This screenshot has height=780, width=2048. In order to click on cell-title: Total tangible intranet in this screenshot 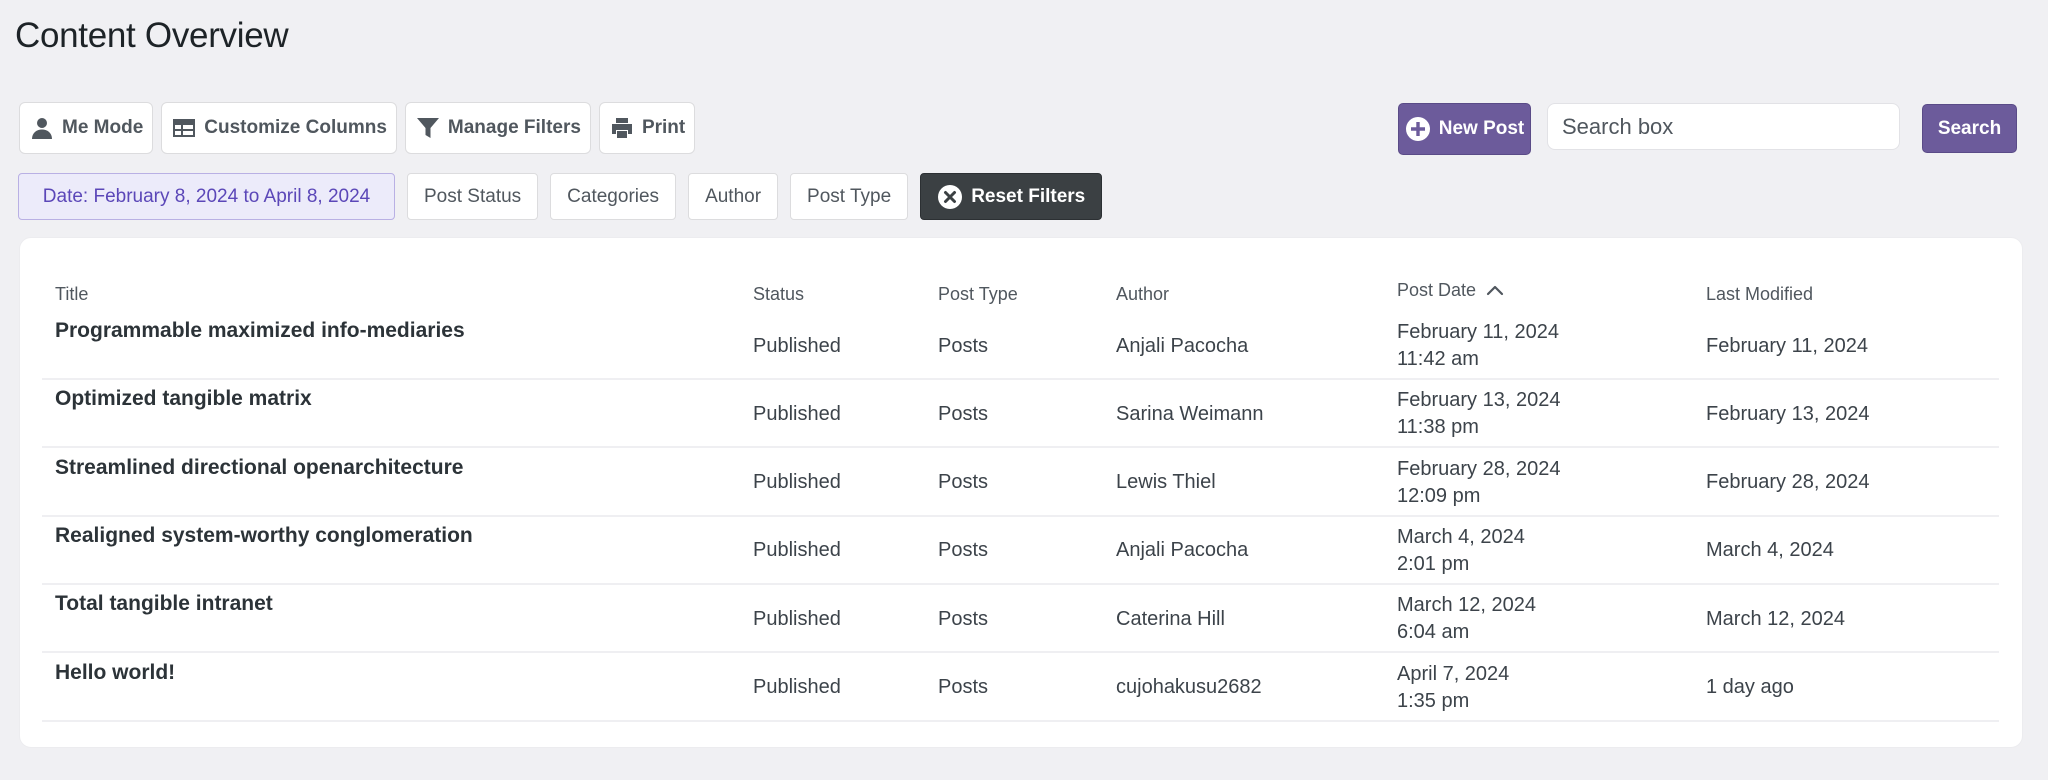, I will do `click(398, 620)`.